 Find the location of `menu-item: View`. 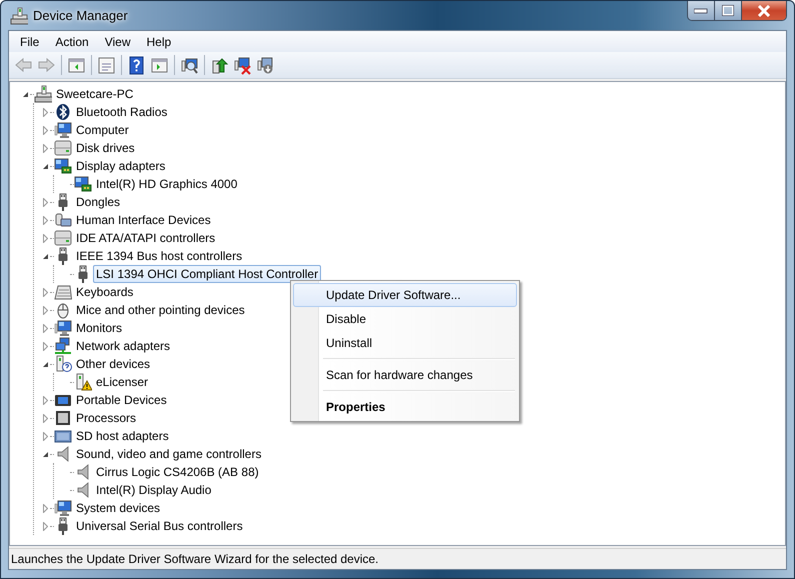

menu-item: View is located at coordinates (117, 41).